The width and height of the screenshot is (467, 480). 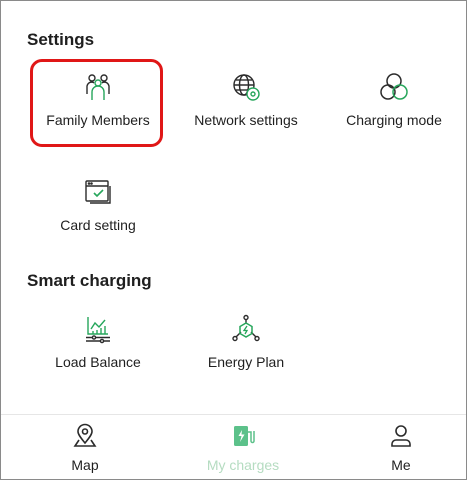 I want to click on settings-item-label: Card setting, so click(x=98, y=225).